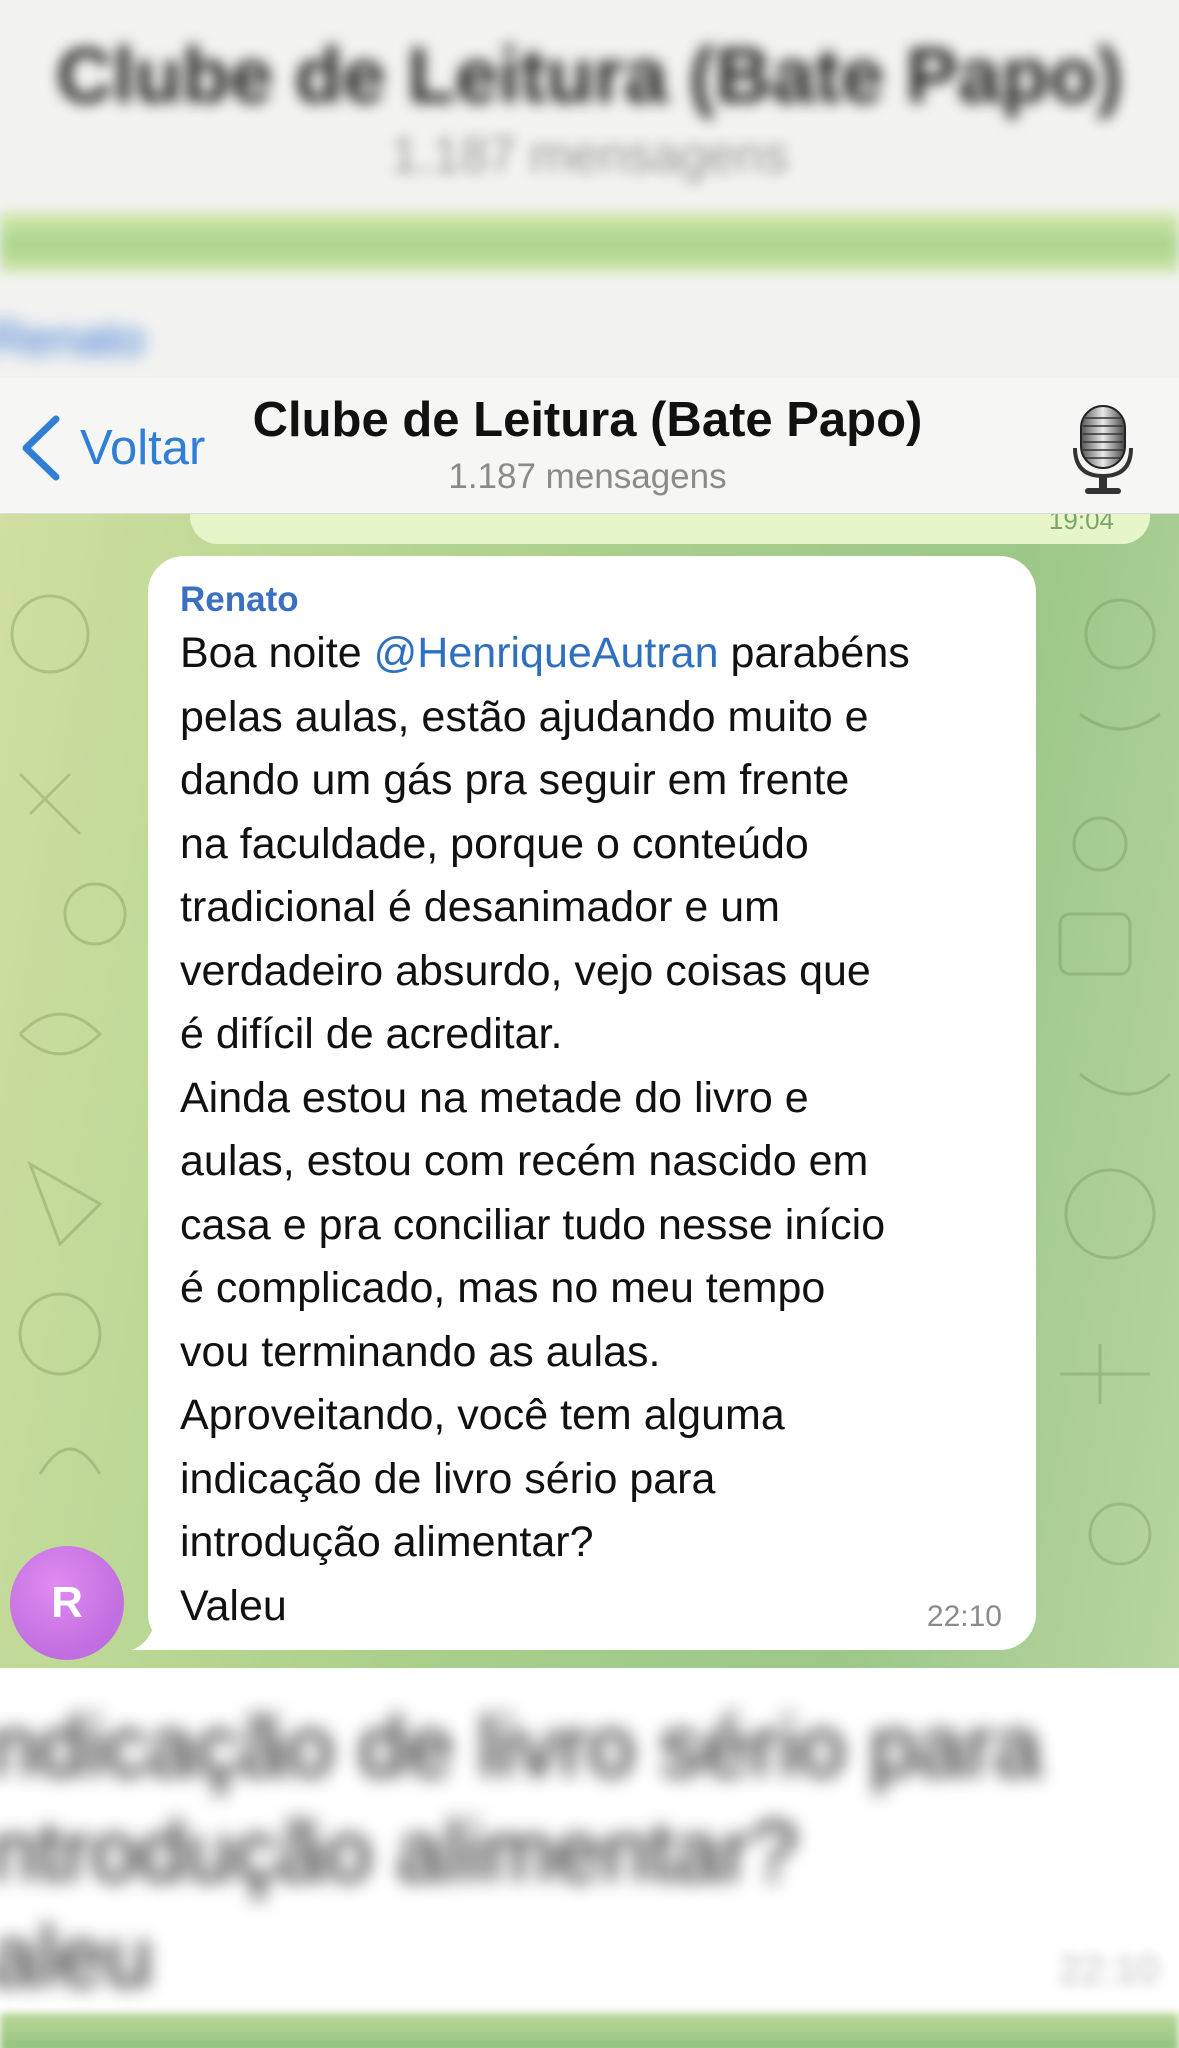 The height and width of the screenshot is (2048, 1179). I want to click on previous-message-bubble: 19:04, so click(670, 529).